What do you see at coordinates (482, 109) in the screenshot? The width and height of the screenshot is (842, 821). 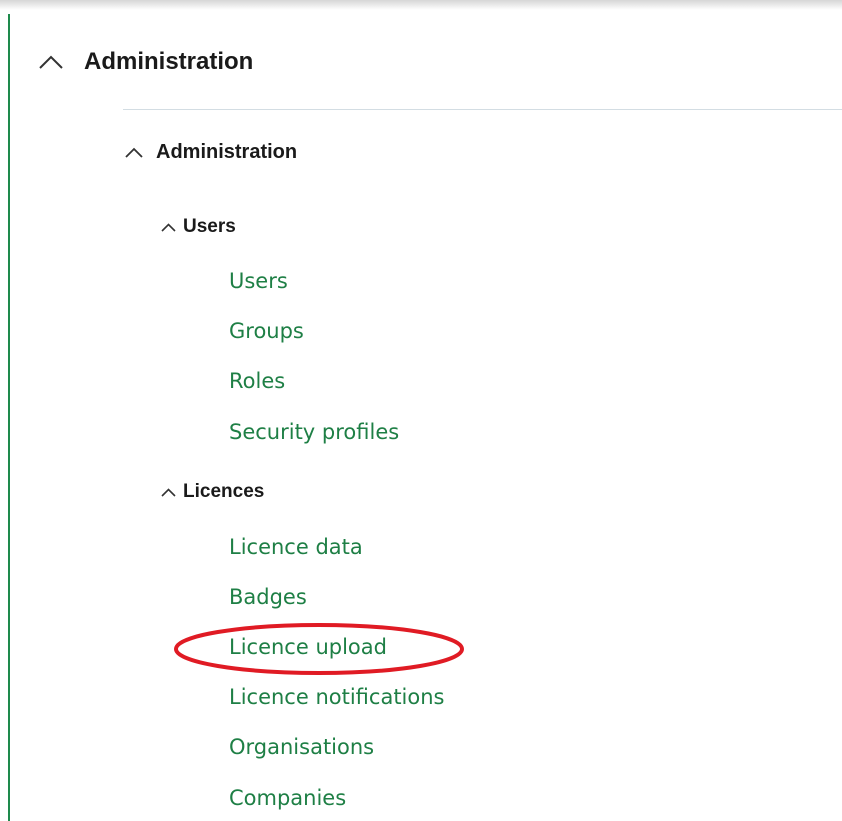 I see `section-divider` at bounding box center [482, 109].